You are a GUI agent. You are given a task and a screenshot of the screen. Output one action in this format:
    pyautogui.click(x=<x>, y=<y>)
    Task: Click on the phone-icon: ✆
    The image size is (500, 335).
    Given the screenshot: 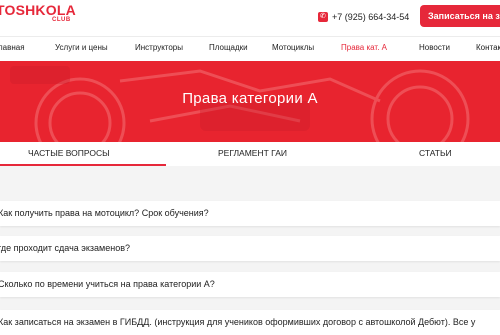 What is the action you would take?
    pyautogui.click(x=323, y=17)
    